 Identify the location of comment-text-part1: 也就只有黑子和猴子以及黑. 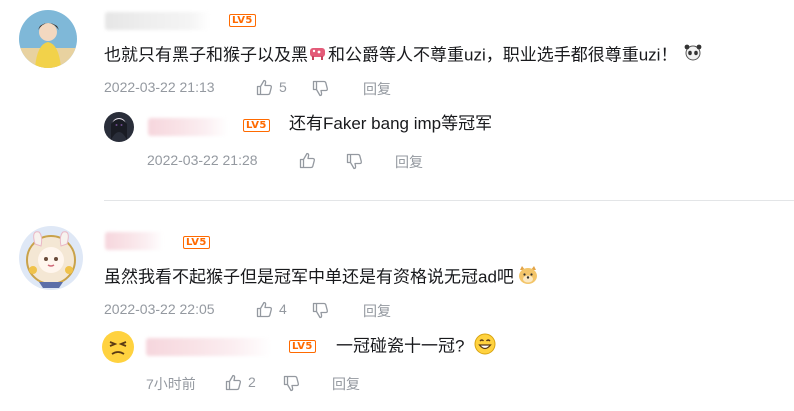
(206, 55).